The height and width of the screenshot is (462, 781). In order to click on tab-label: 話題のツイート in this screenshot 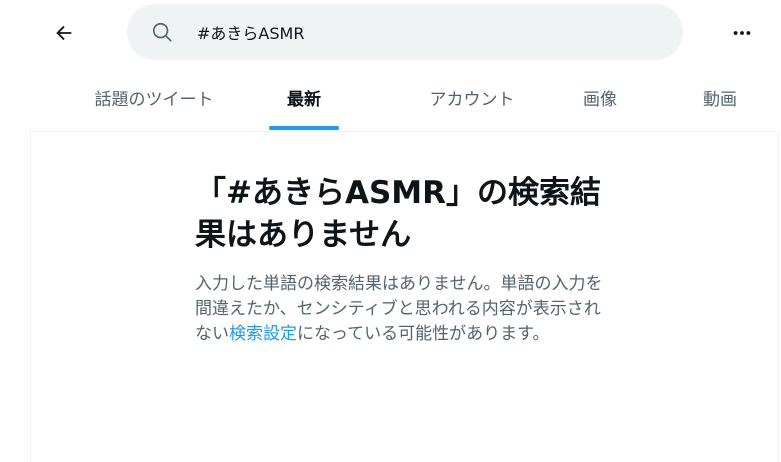, I will do `click(154, 100)`.